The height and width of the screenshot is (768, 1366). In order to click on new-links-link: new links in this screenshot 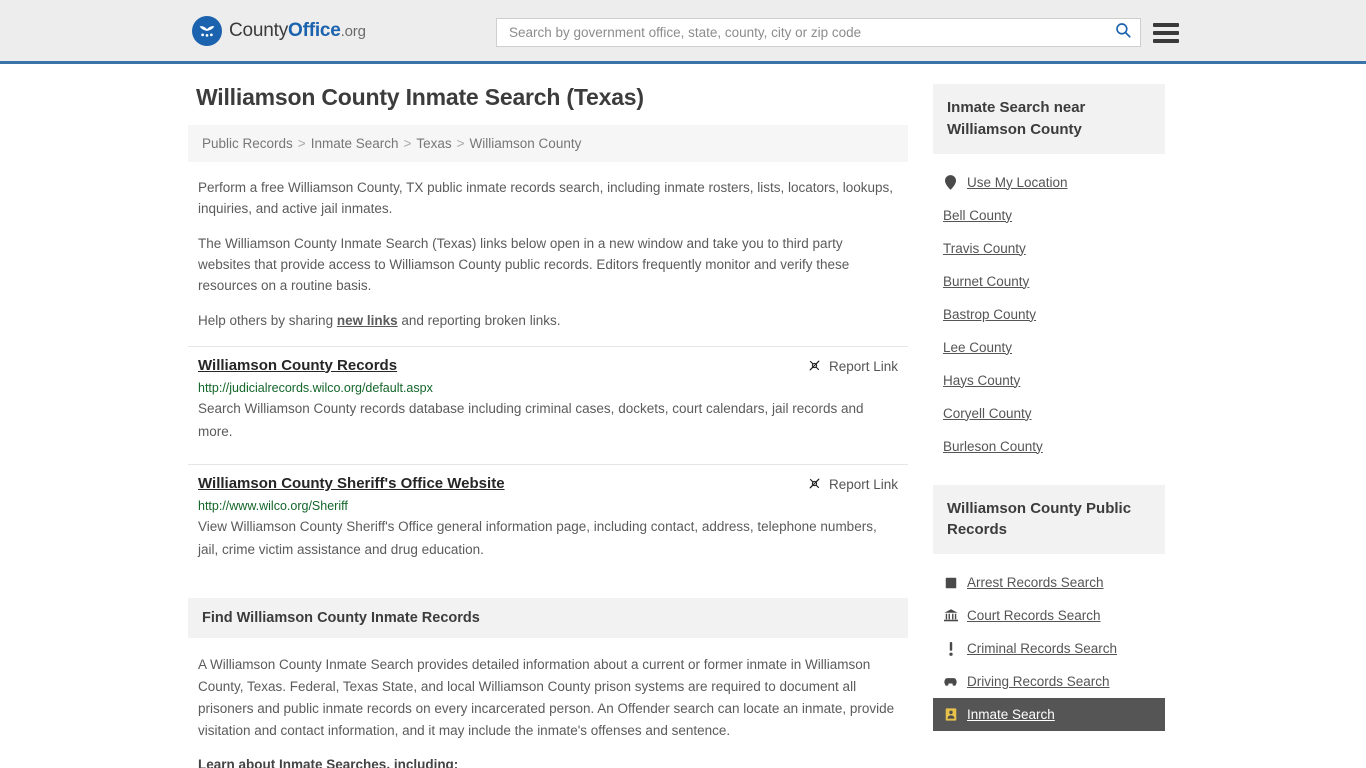, I will do `click(367, 320)`.